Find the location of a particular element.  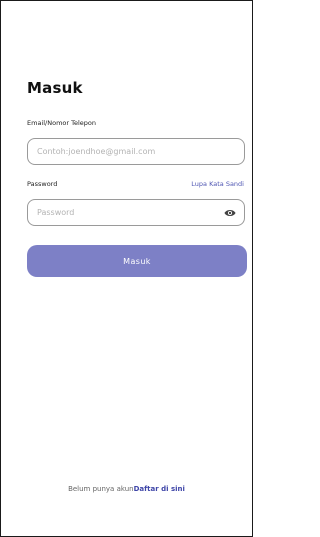

forgot-password-link: Lupa Kata Sandi is located at coordinates (217, 184).